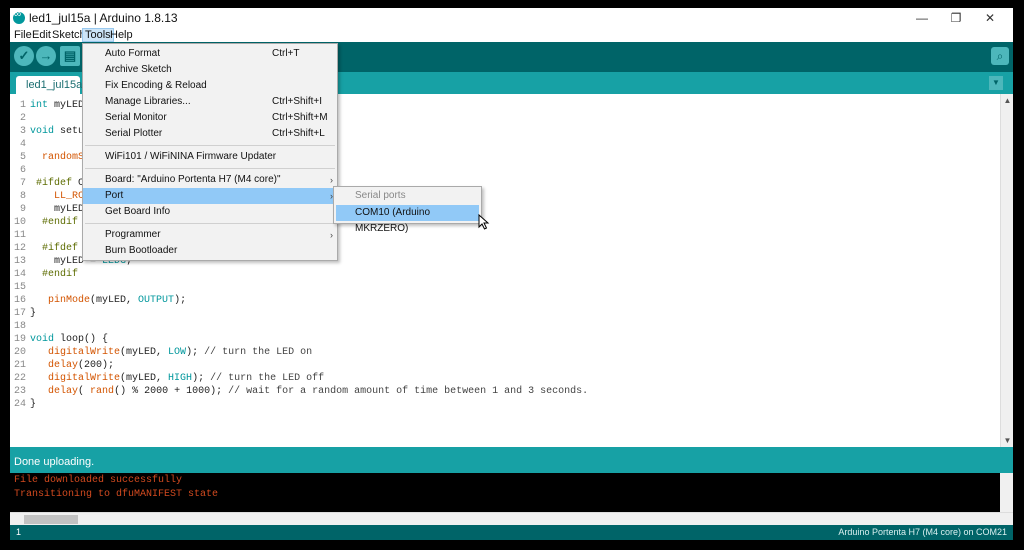 Image resolution: width=1024 pixels, height=550 pixels. What do you see at coordinates (121, 35) in the screenshot?
I see `menu-help: Help` at bounding box center [121, 35].